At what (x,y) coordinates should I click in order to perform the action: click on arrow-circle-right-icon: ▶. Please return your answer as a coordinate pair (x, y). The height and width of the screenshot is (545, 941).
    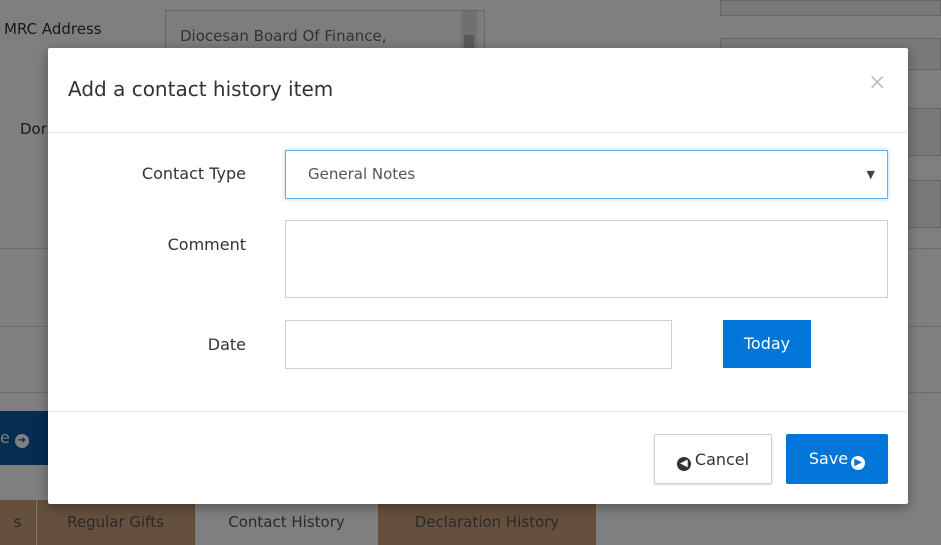
    Looking at the image, I should click on (858, 463).